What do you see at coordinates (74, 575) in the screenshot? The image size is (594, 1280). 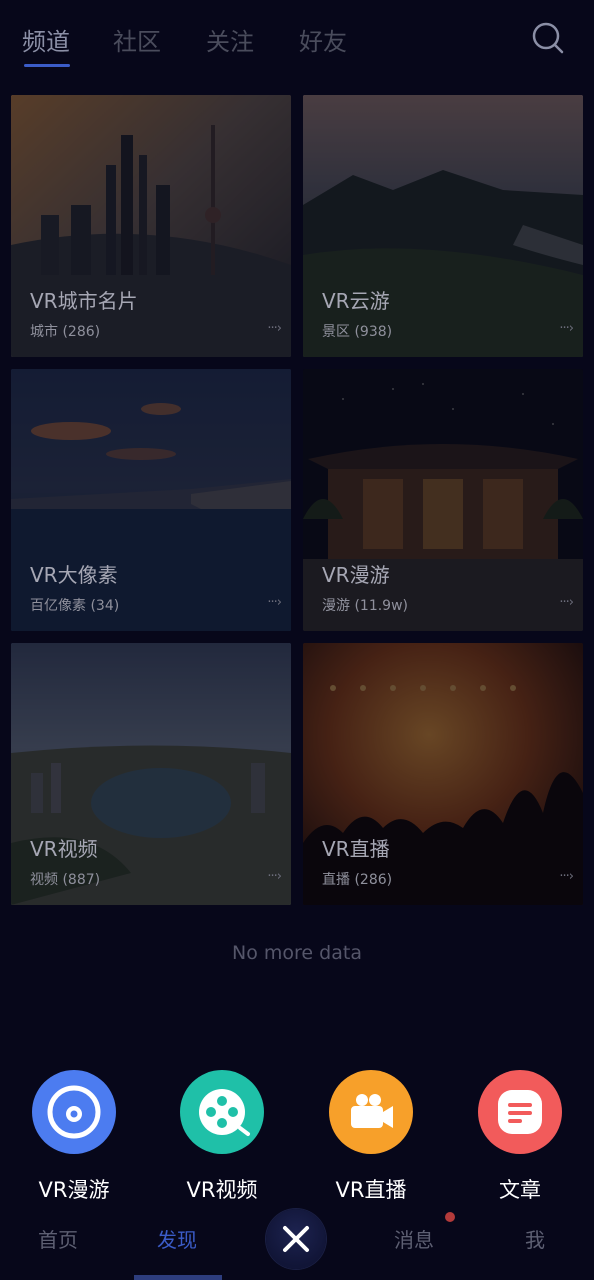 I see `card-title: VR大像素` at bounding box center [74, 575].